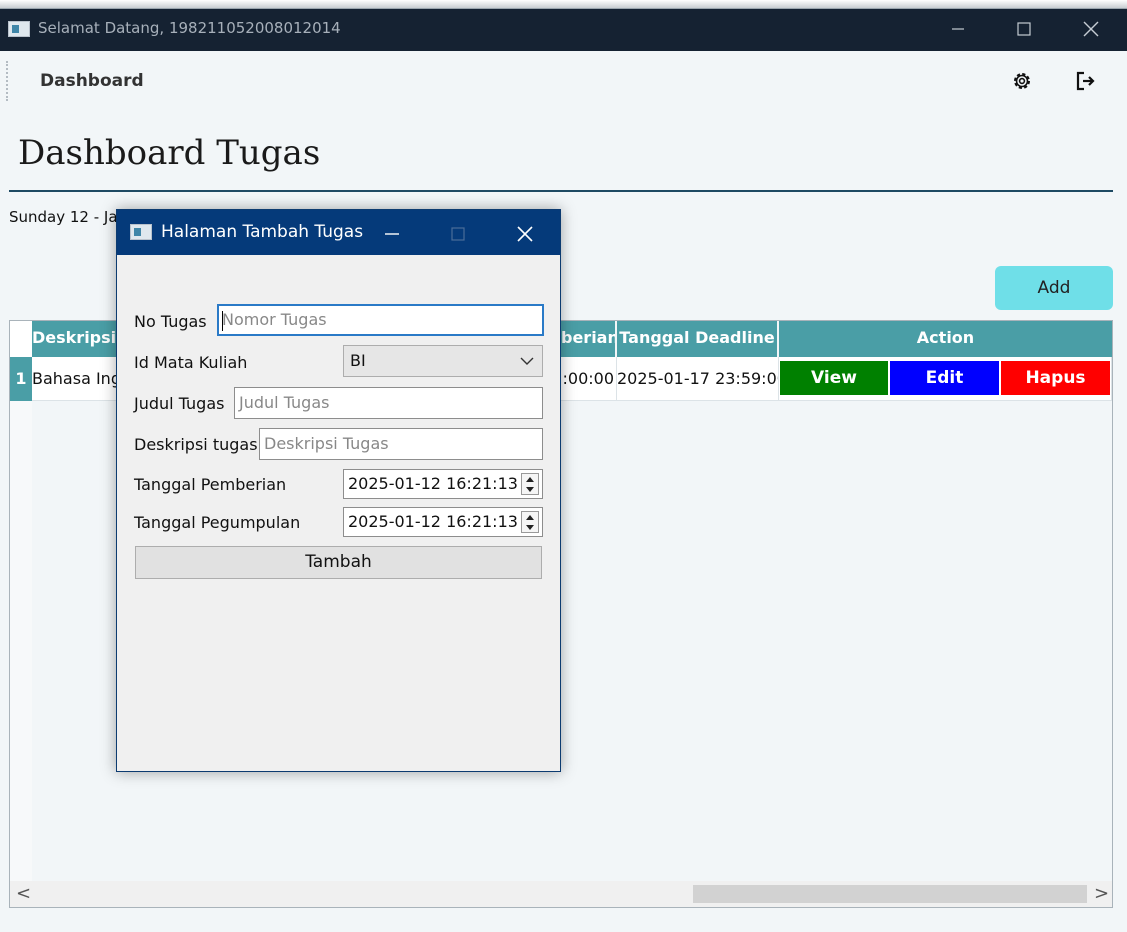 The height and width of the screenshot is (932, 1127). Describe the element at coordinates (217, 522) in the screenshot. I see `pengumpulan-label: Tanggal Pegumpulan` at that location.